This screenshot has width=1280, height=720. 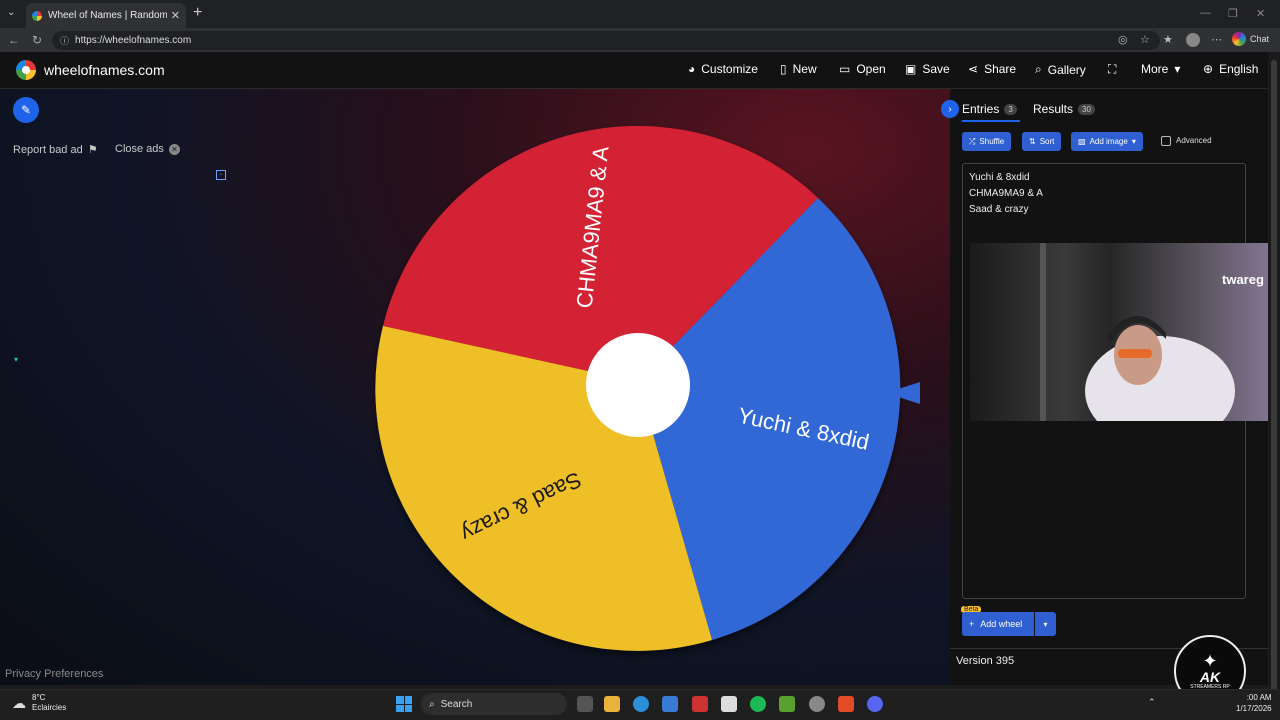 I want to click on taskbar-clock: :00 AM 1/17/2026, so click(x=1254, y=703).